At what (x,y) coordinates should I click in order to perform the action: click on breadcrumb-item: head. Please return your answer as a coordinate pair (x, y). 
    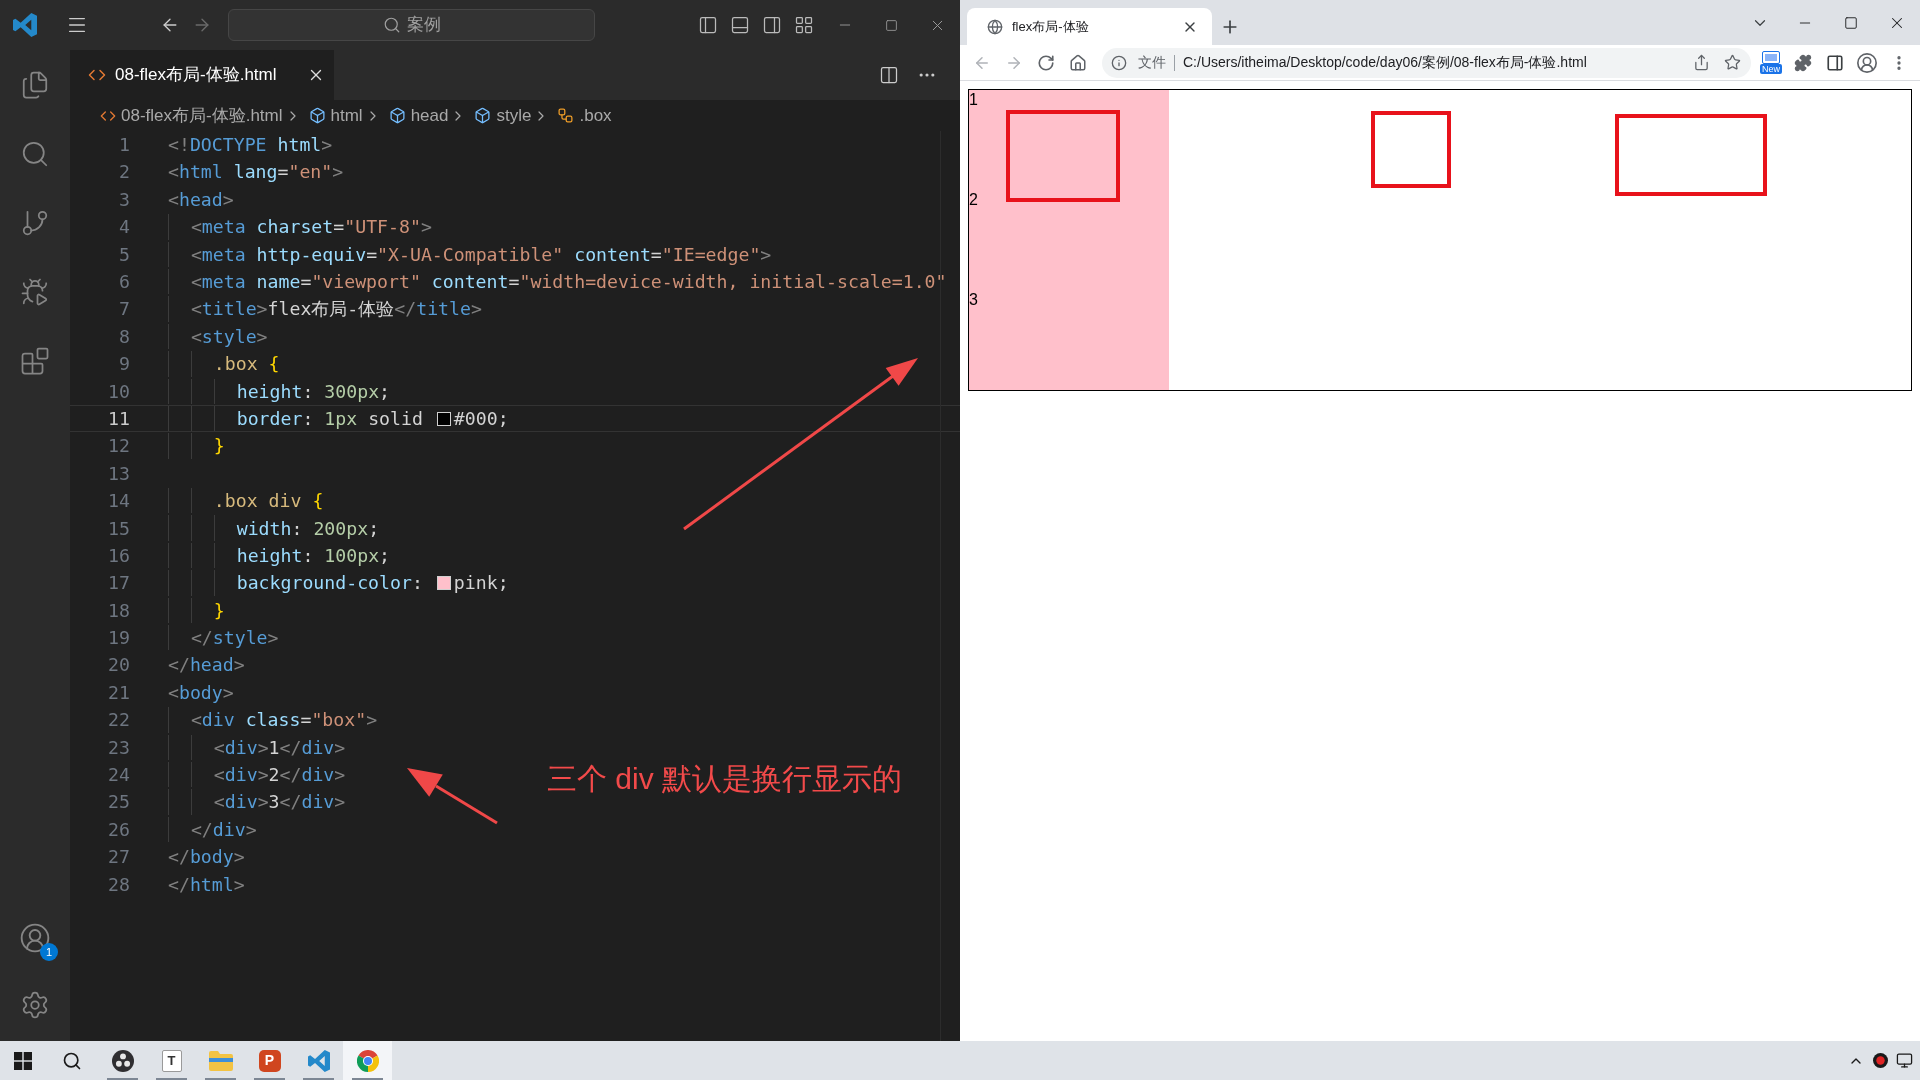
    Looking at the image, I should click on (418, 115).